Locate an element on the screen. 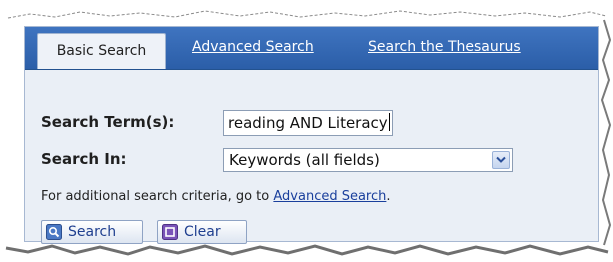 The width and height of the screenshot is (613, 262). search-in-select: Keywords (all fields) is located at coordinates (368, 160).